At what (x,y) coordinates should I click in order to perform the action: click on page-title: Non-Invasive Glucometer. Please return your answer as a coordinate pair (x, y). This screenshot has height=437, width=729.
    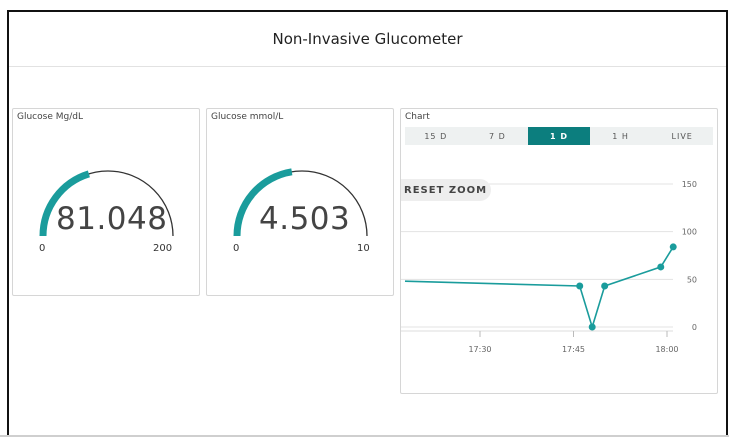
    Looking at the image, I should click on (367, 39).